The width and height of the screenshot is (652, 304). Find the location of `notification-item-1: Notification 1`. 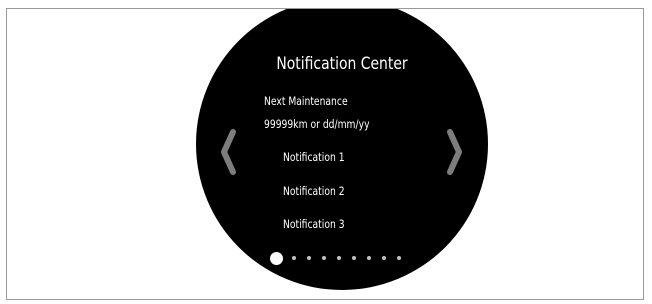

notification-item-1: Notification 1 is located at coordinates (314, 157).